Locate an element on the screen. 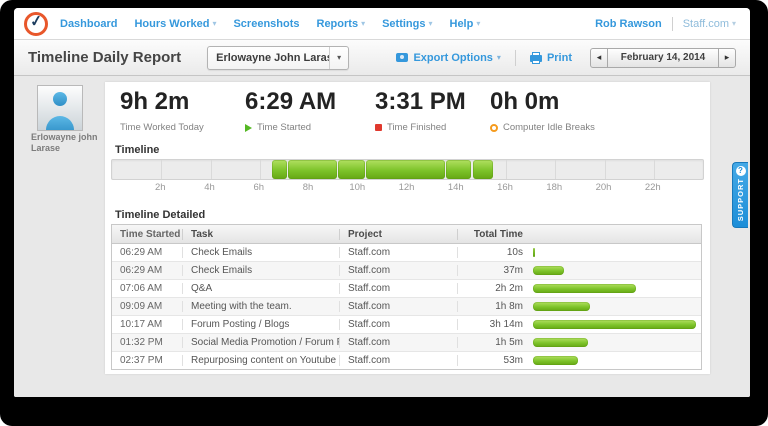  cell-time-started: 09:09 AM is located at coordinates (141, 306).